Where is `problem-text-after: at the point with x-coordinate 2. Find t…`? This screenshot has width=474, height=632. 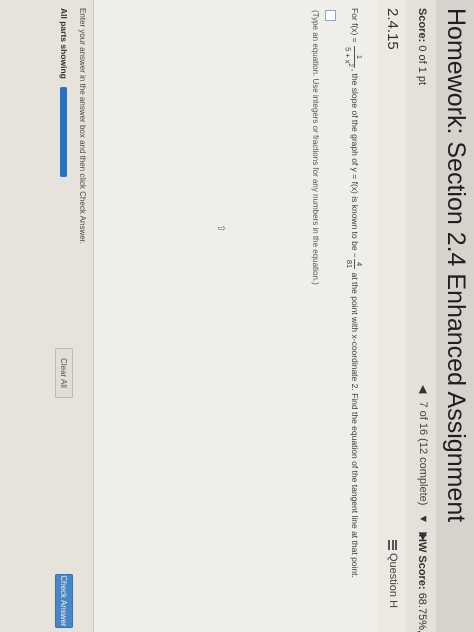
problem-text-after: at the point with x-coordinate 2. Find t… is located at coordinates (355, 424).